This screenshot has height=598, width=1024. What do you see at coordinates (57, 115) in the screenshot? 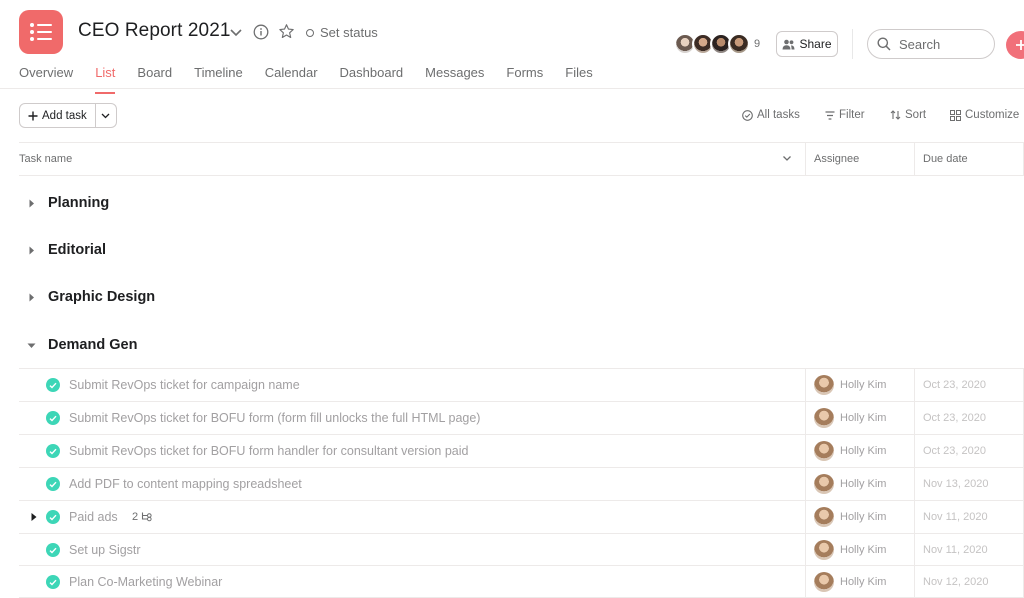
I see `add-task-button: Add task` at bounding box center [57, 115].